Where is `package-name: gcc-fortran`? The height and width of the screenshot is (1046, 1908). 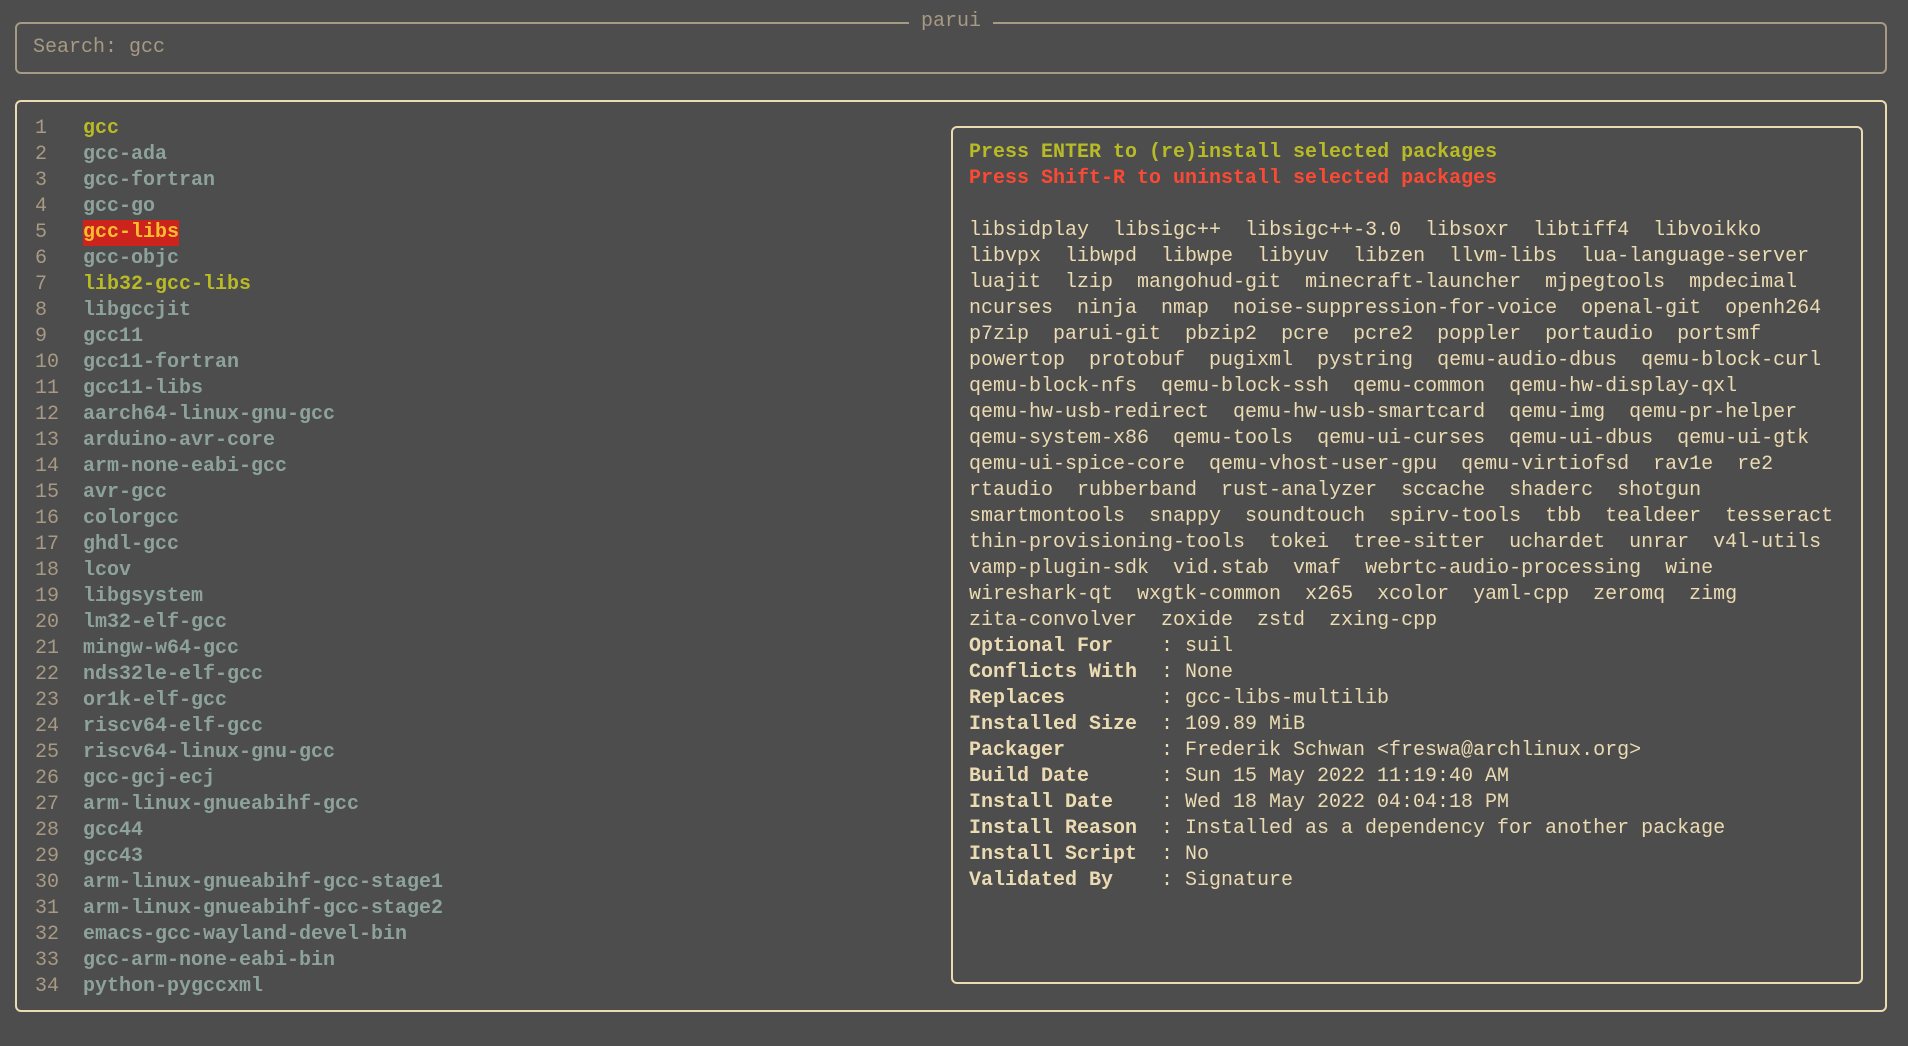
package-name: gcc-fortran is located at coordinates (149, 181).